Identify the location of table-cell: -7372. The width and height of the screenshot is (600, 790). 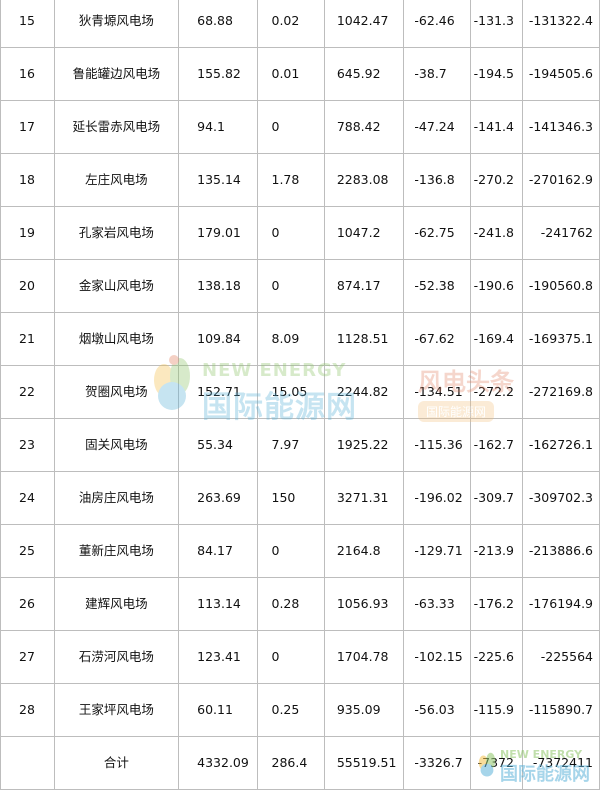
(496, 763).